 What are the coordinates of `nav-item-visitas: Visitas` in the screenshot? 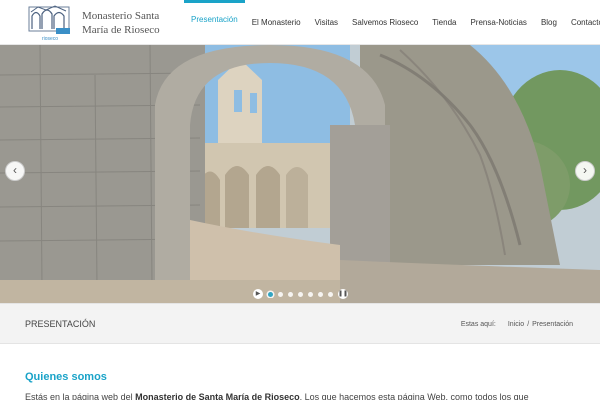 It's located at (326, 22).